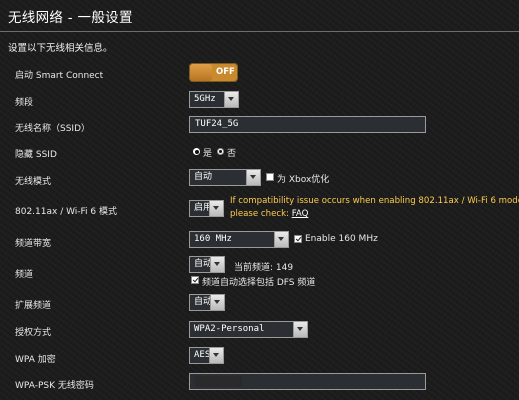 This screenshot has width=519, height=400. Describe the element at coordinates (225, 177) in the screenshot. I see `wireless-mode-select: 自动` at that location.